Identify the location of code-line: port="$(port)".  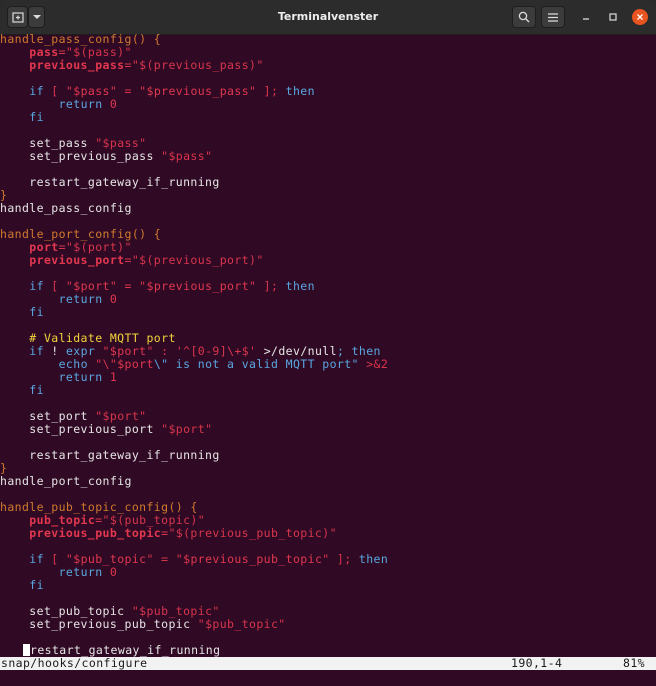
(80, 247).